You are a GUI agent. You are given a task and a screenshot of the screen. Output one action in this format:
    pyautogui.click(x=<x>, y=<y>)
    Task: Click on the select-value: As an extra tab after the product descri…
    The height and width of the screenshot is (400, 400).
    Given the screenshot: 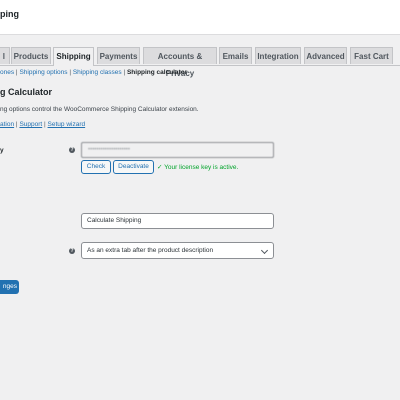 What is the action you would take?
    pyautogui.click(x=150, y=250)
    